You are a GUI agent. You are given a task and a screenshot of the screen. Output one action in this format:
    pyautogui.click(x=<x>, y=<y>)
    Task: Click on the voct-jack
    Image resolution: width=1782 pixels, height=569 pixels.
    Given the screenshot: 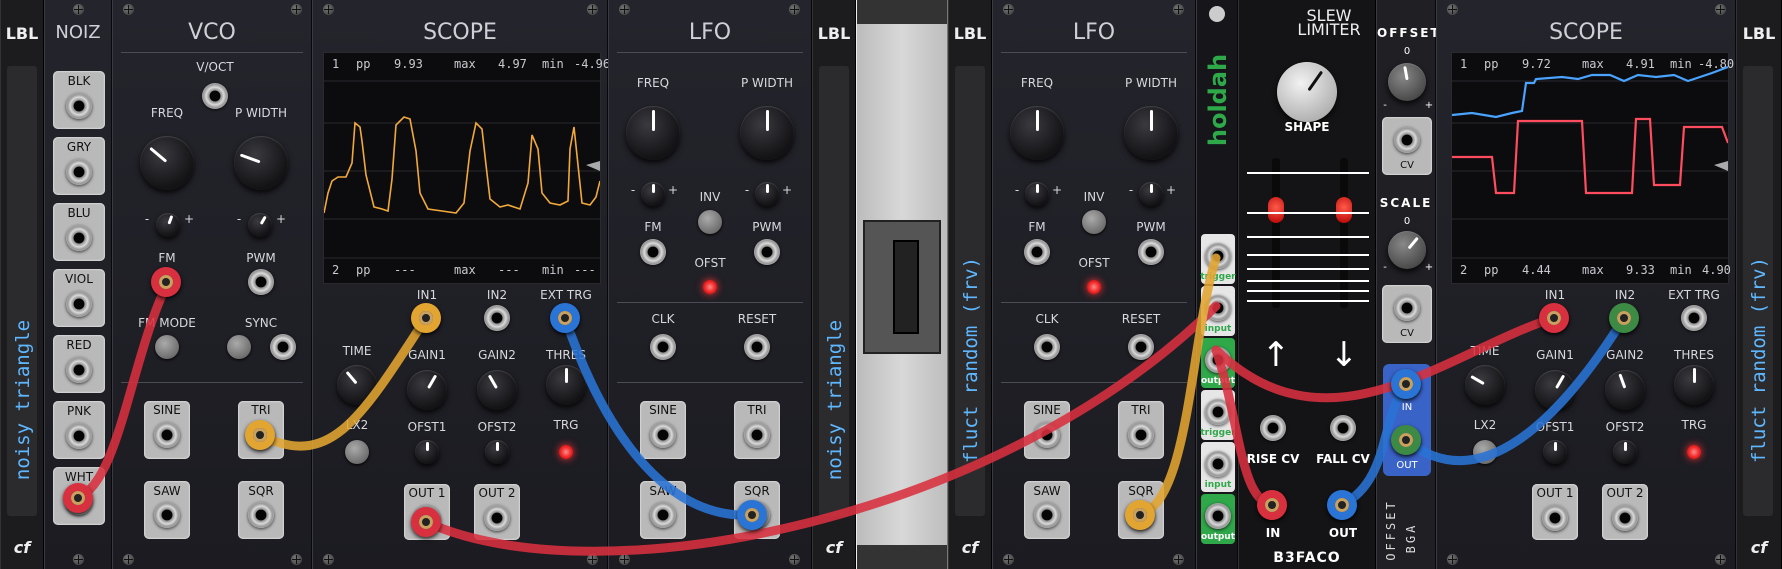 What is the action you would take?
    pyautogui.click(x=215, y=96)
    